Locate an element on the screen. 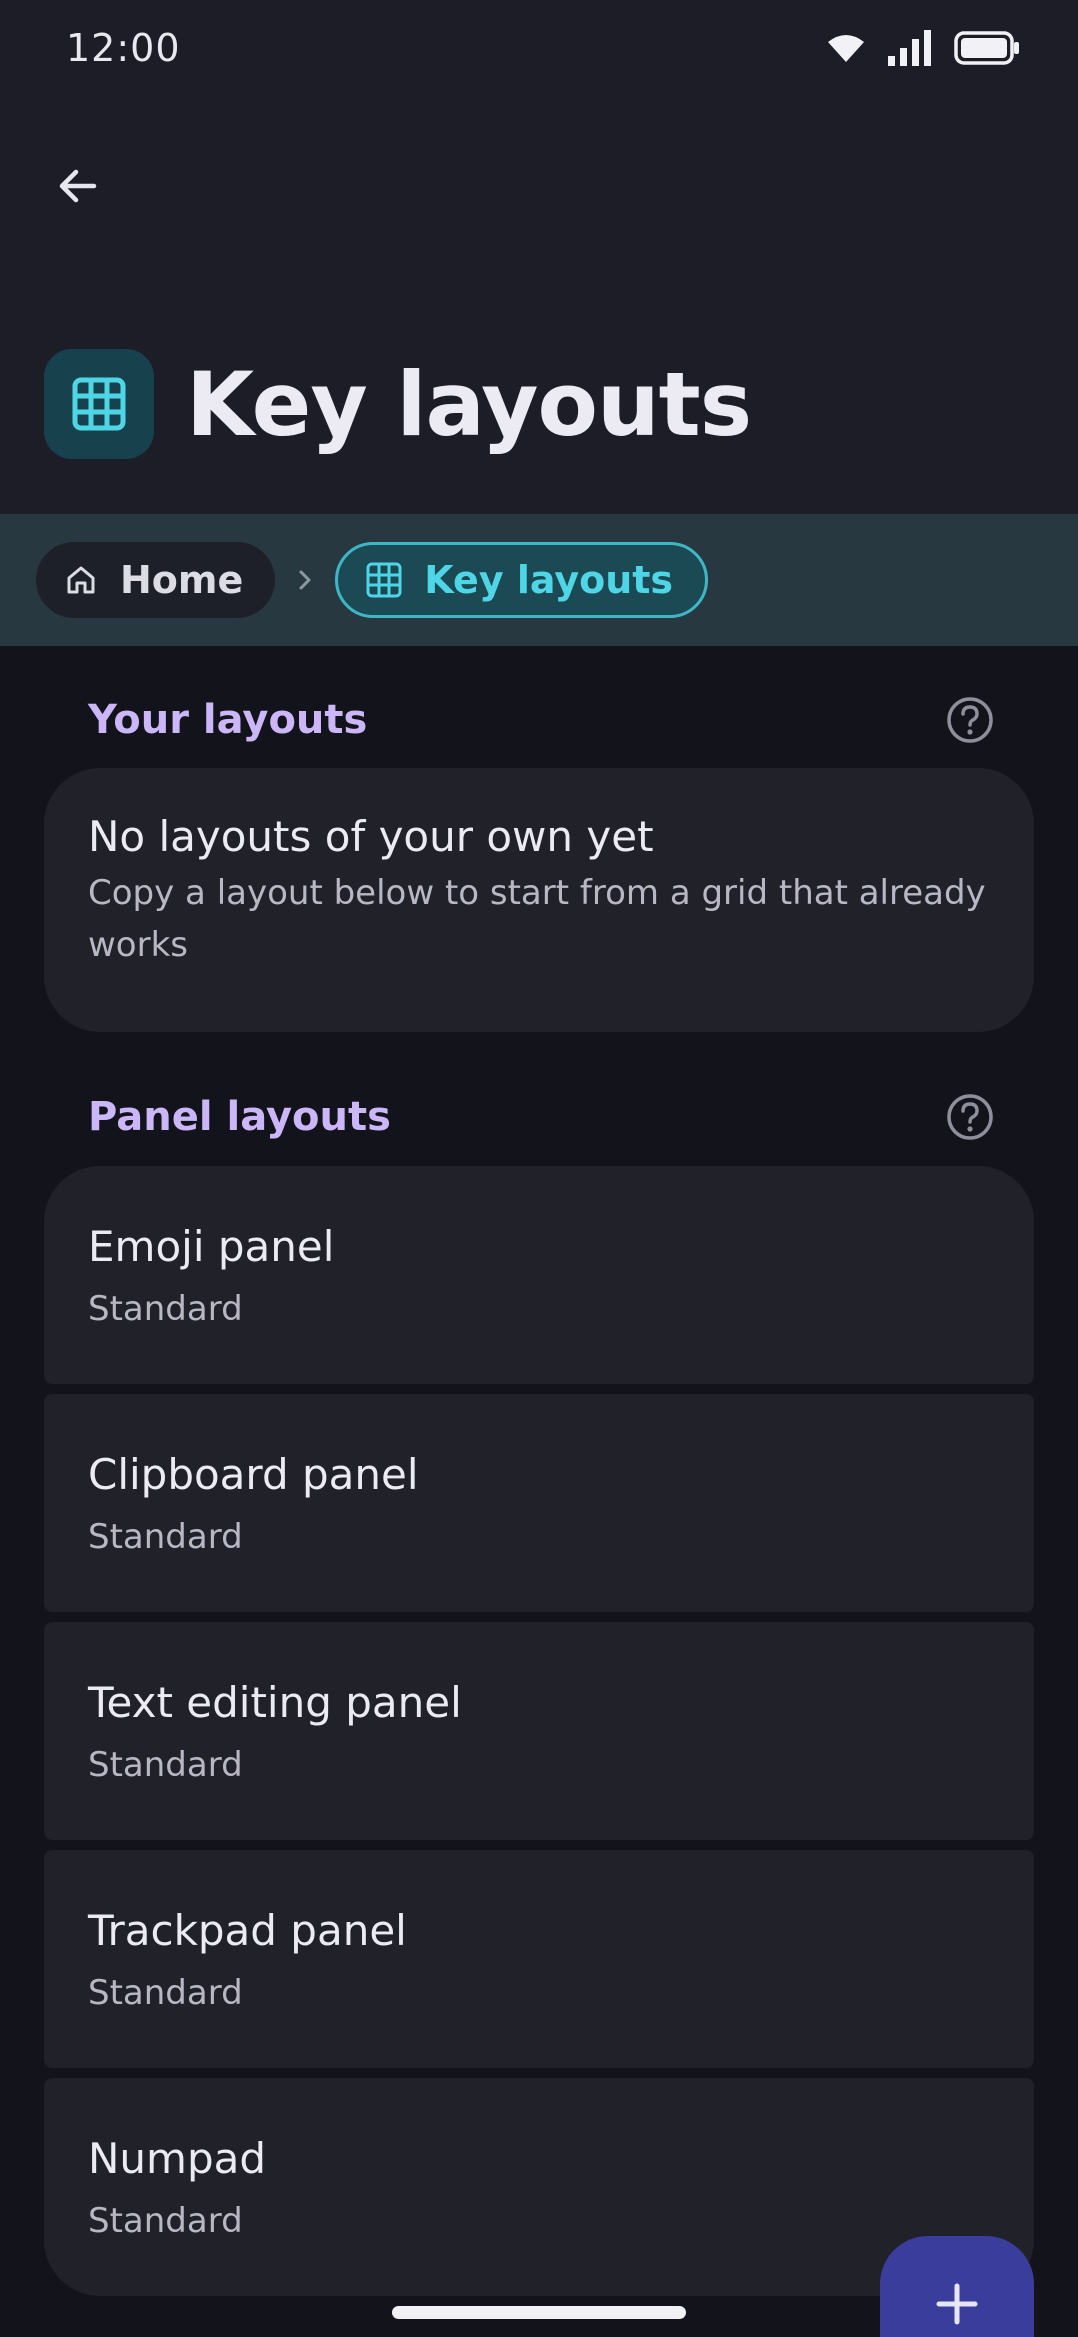 This screenshot has height=2337, width=1078. list-item-emoji-panel: Emoji panel Standard is located at coordinates (539, 1275).